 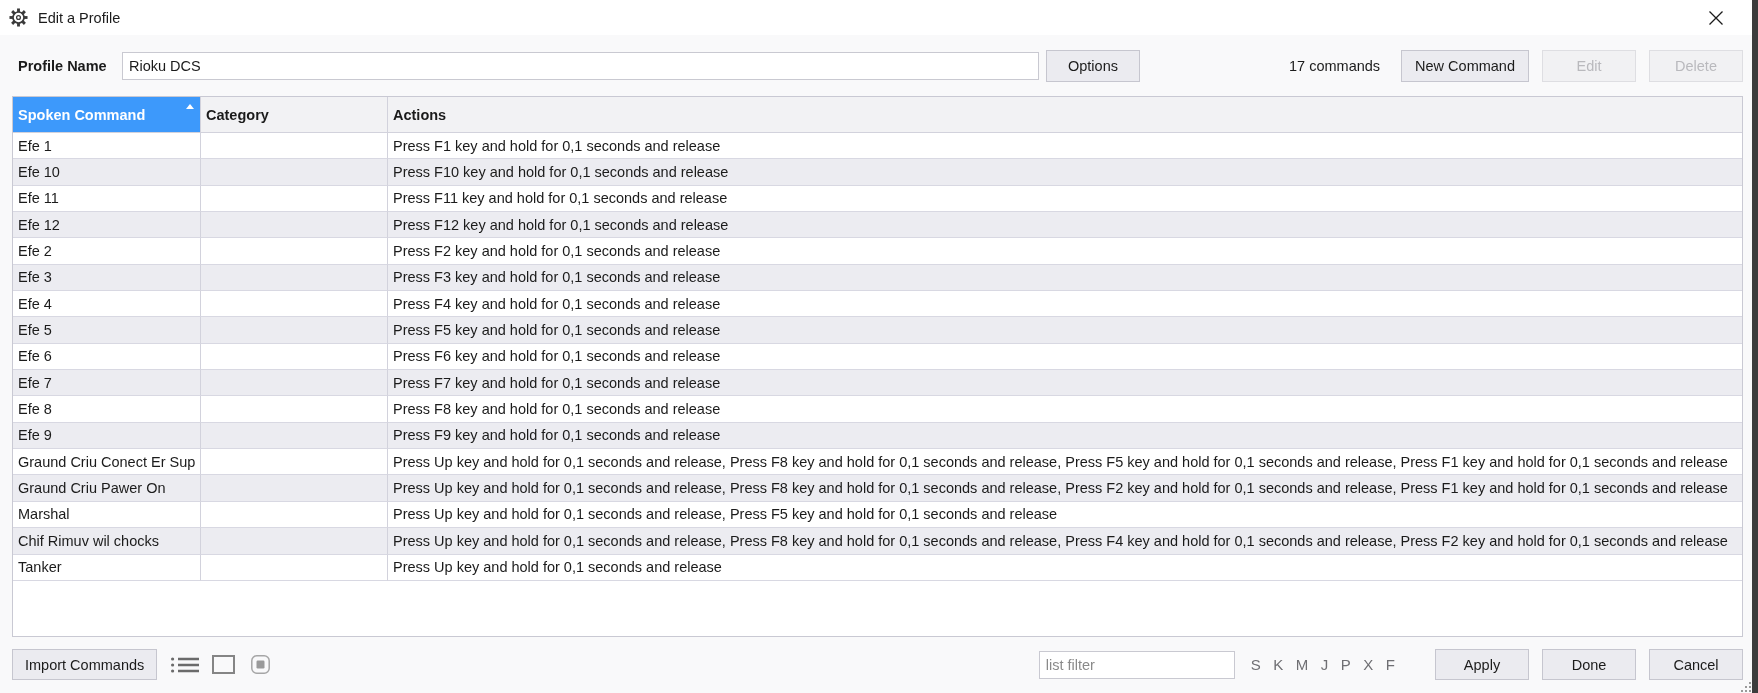 I want to click on close-icon, so click(x=1716, y=17).